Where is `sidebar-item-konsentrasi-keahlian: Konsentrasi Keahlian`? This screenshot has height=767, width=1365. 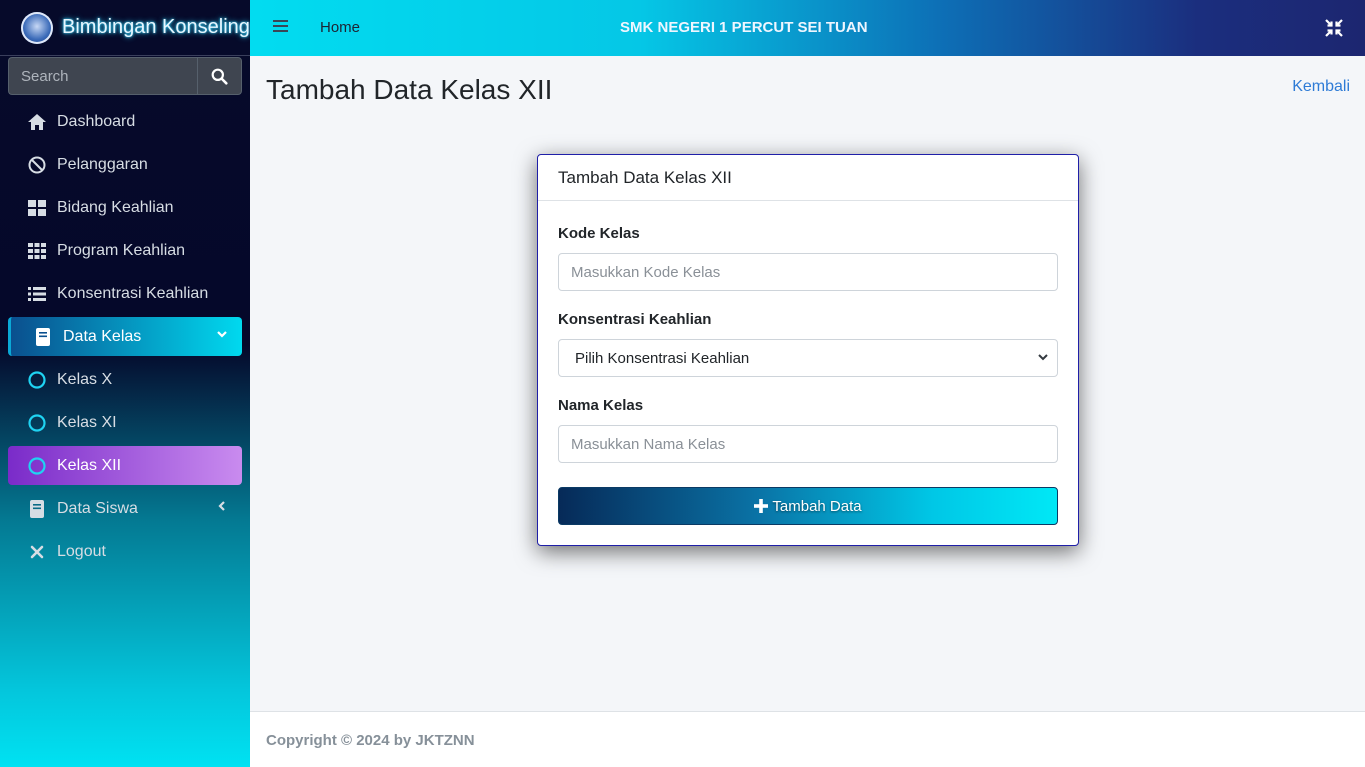 sidebar-item-konsentrasi-keahlian: Konsentrasi Keahlian is located at coordinates (125, 293).